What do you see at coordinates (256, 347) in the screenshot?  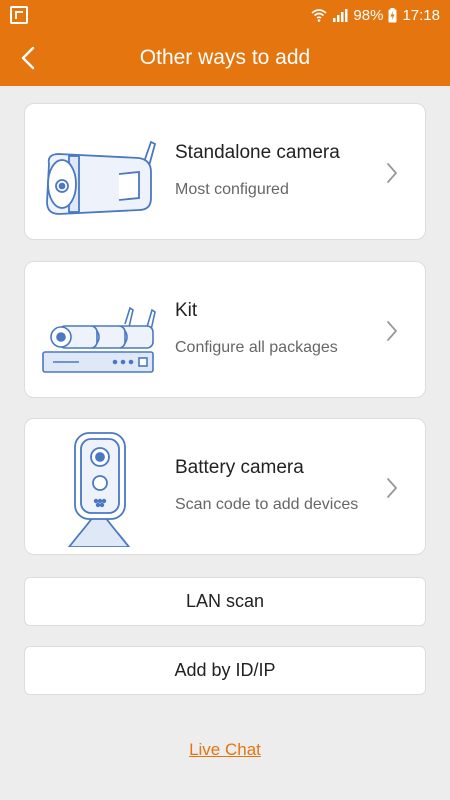 I see `option-subtitle: Configure all packages` at bounding box center [256, 347].